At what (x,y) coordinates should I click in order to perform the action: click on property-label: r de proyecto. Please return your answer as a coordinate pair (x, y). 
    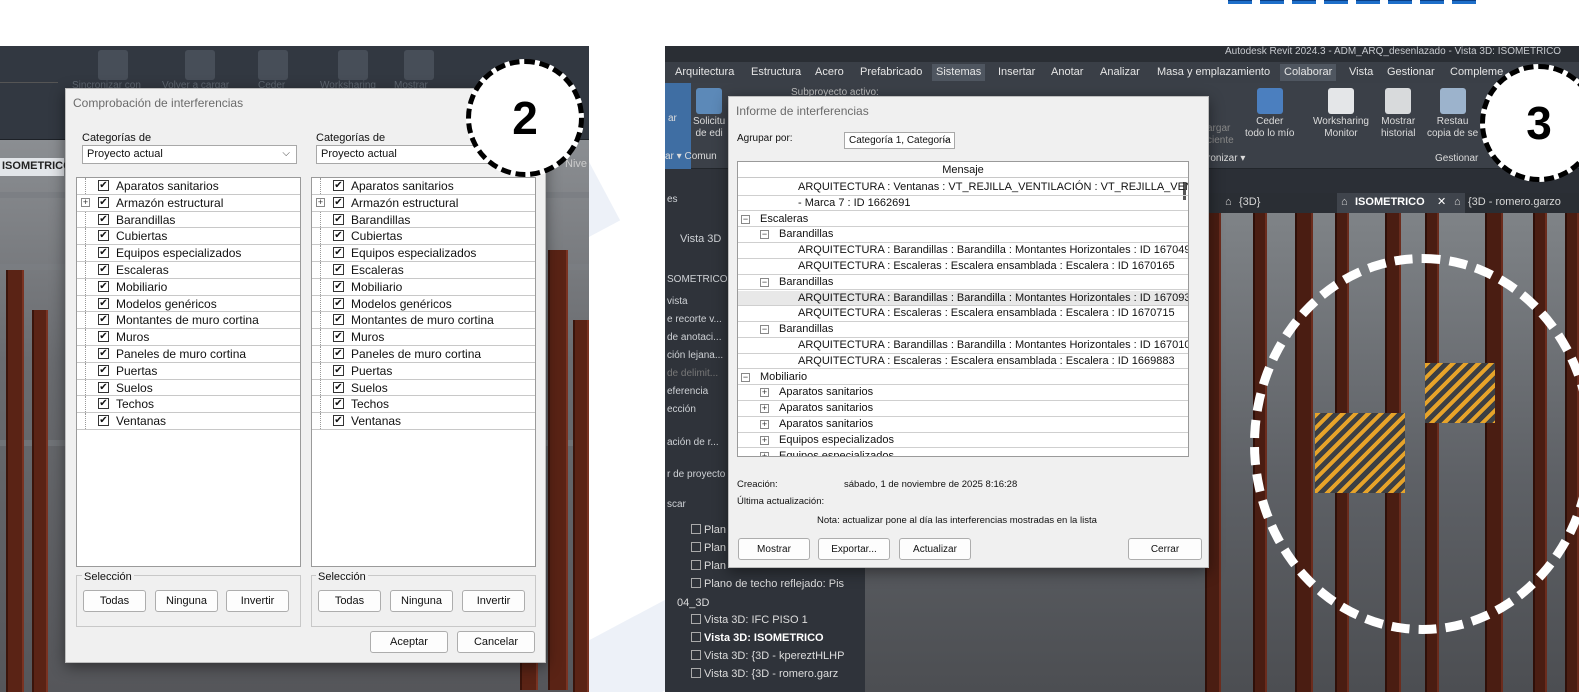
    Looking at the image, I should click on (696, 474).